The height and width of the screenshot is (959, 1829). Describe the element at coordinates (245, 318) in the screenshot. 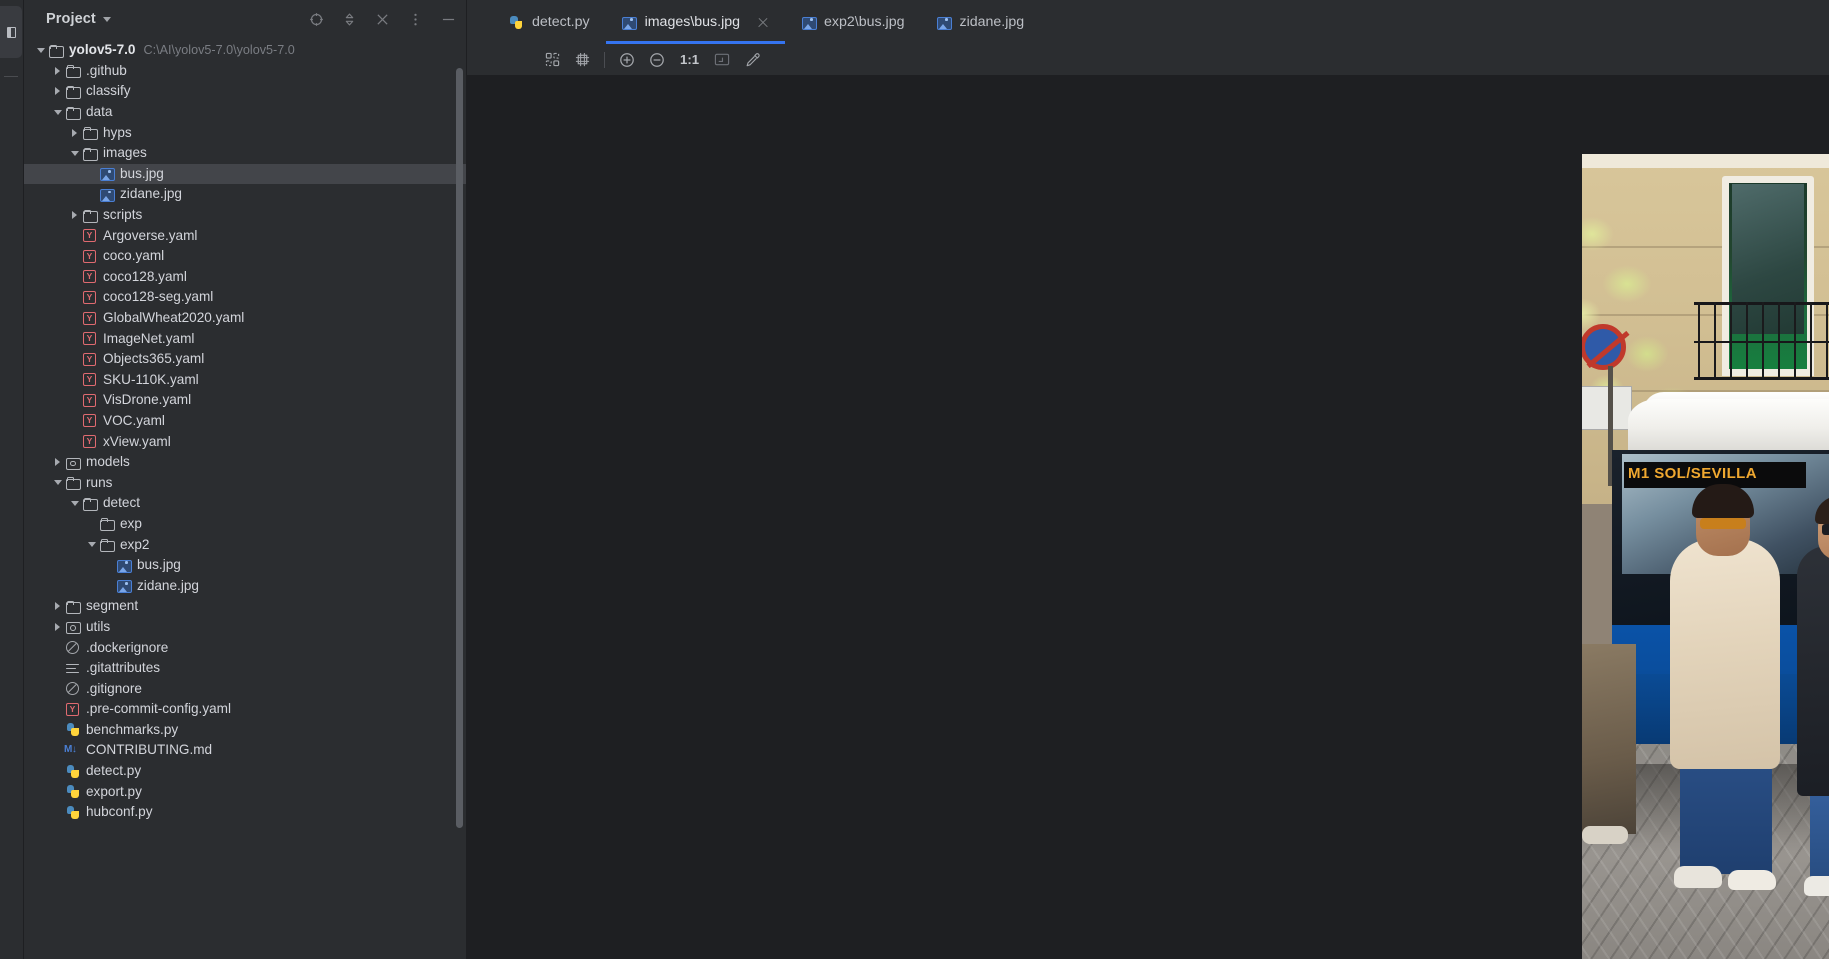

I see `tree-row-globalwheat2020-yaml: Y GlobalWheat2020.yaml` at that location.